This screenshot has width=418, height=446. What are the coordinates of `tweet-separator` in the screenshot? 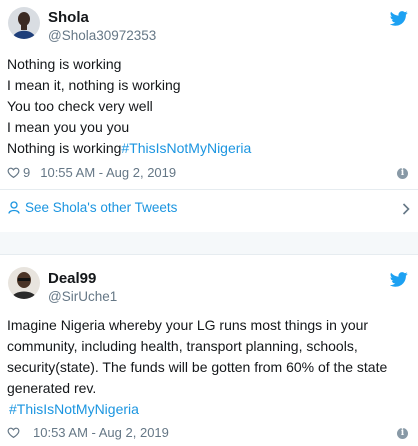 It's located at (209, 243).